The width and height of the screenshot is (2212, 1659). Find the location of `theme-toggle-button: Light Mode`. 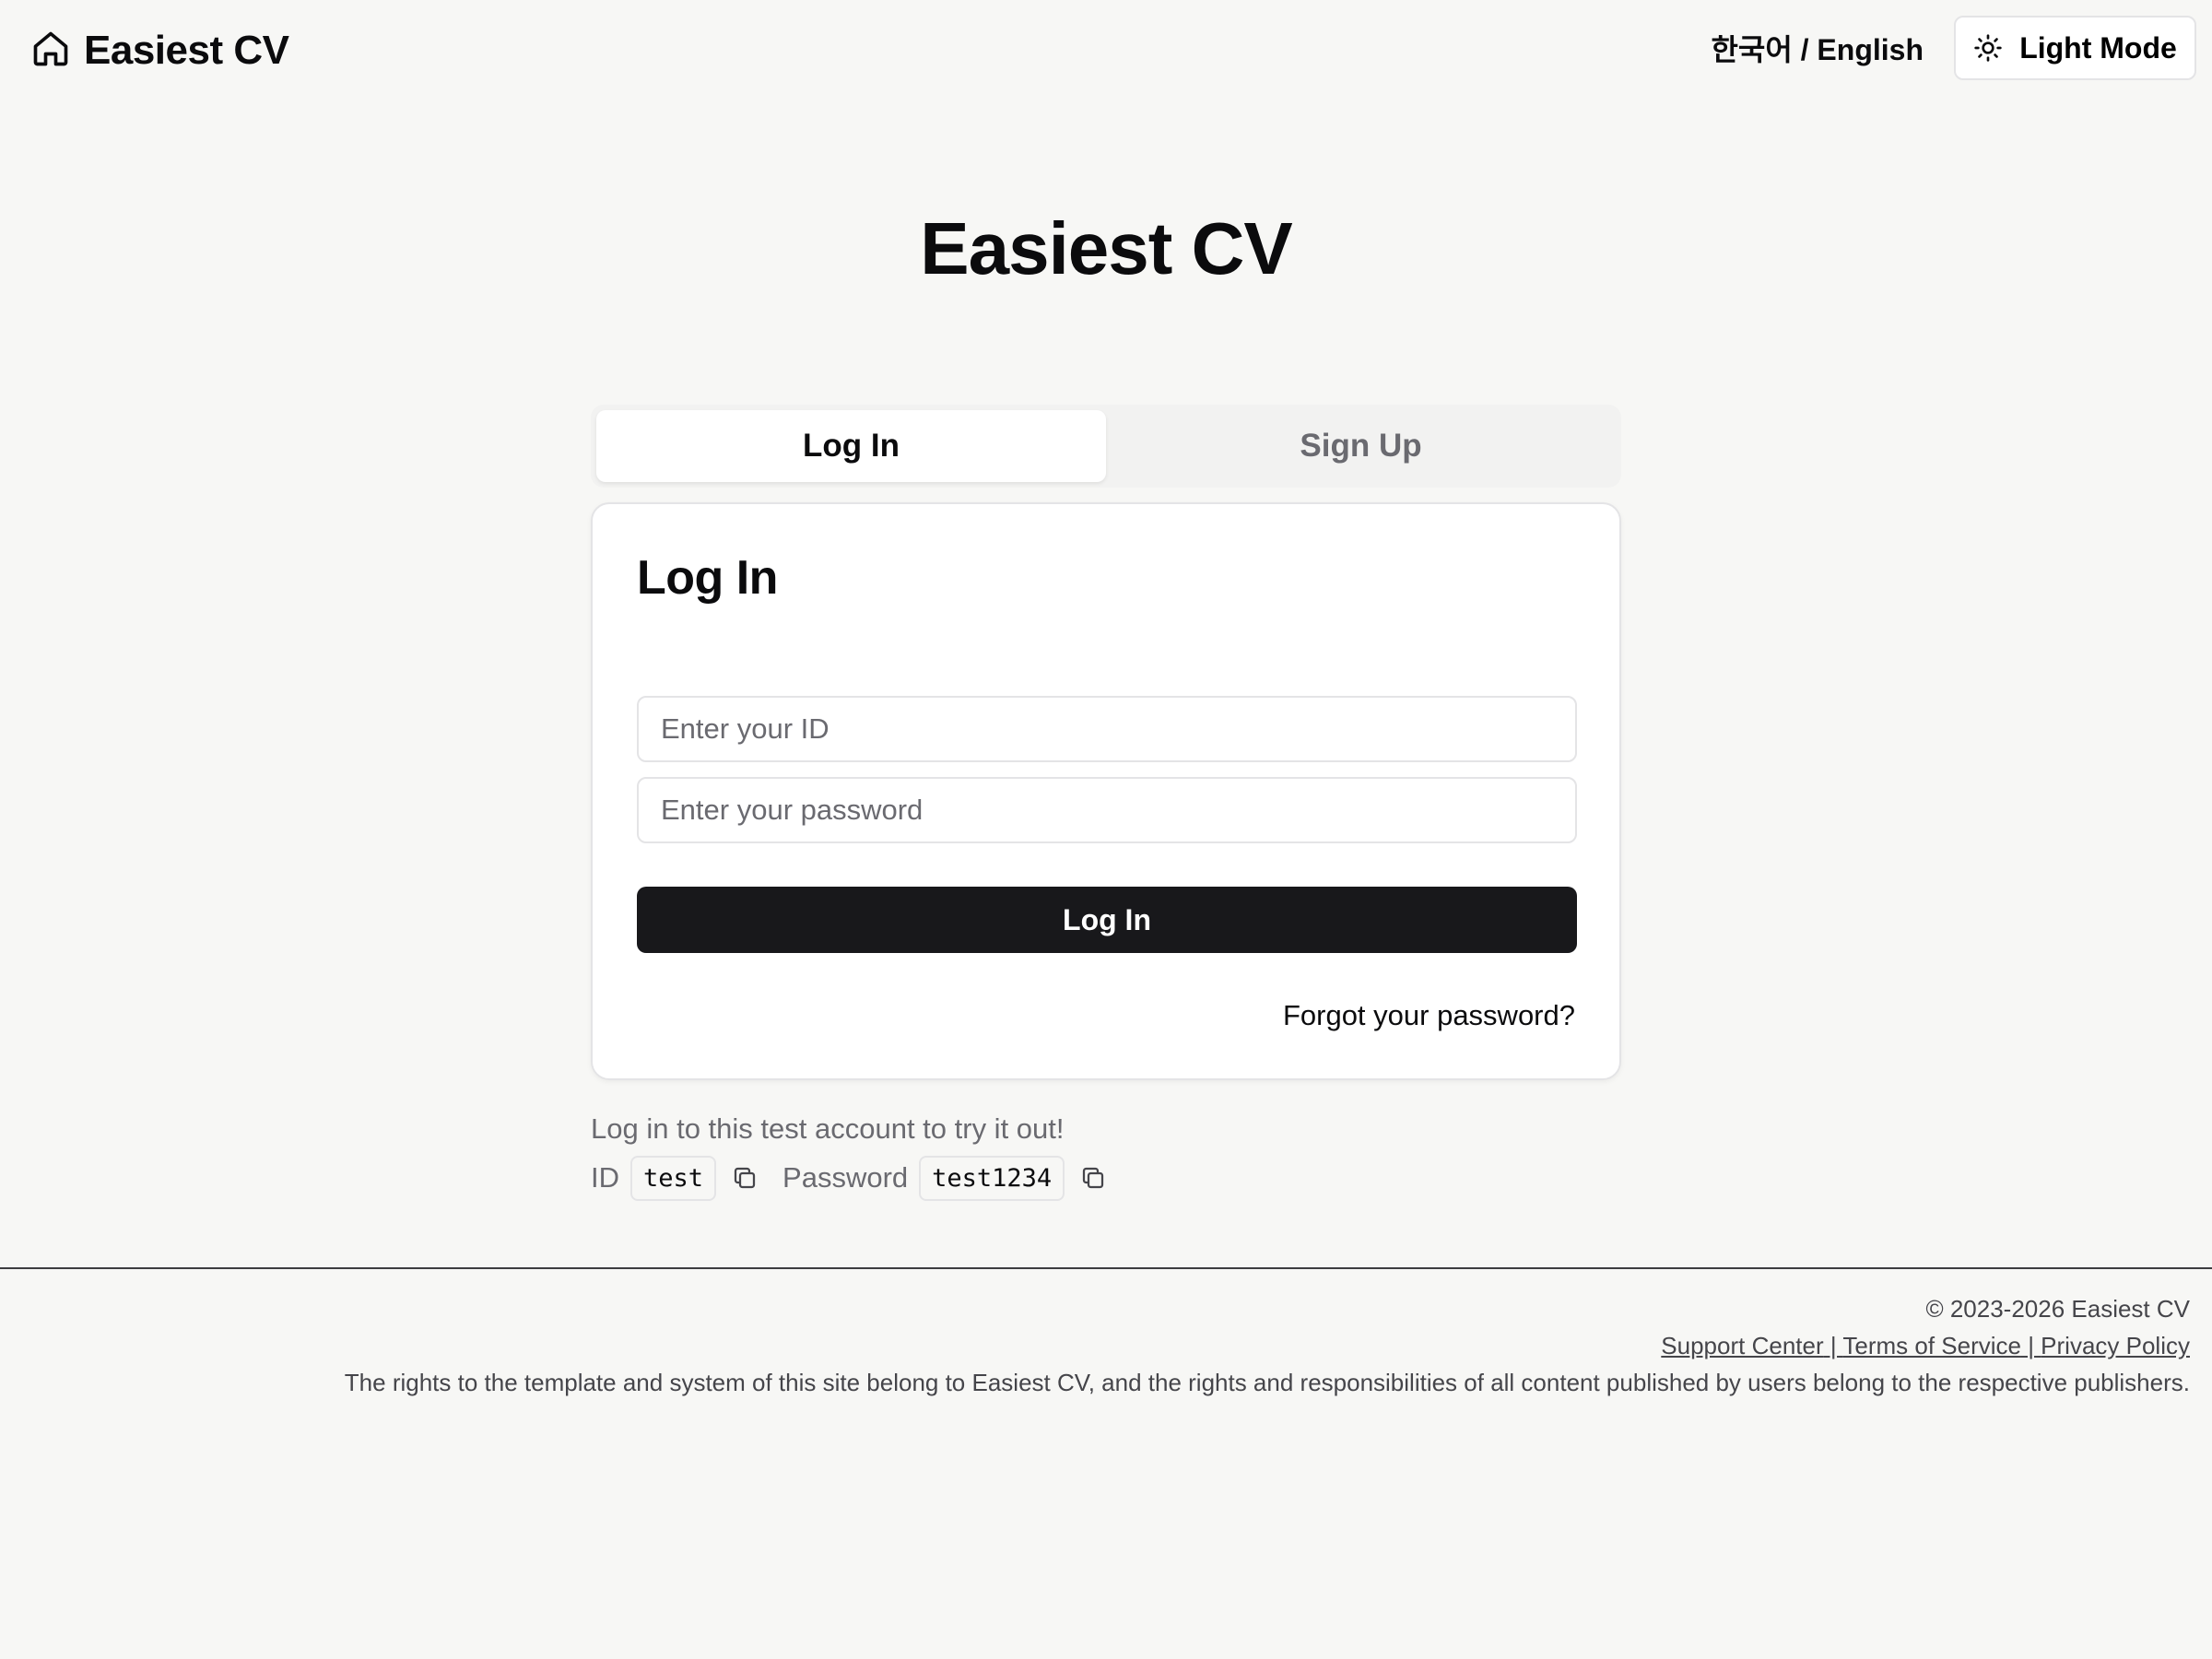

theme-toggle-button: Light Mode is located at coordinates (2075, 48).